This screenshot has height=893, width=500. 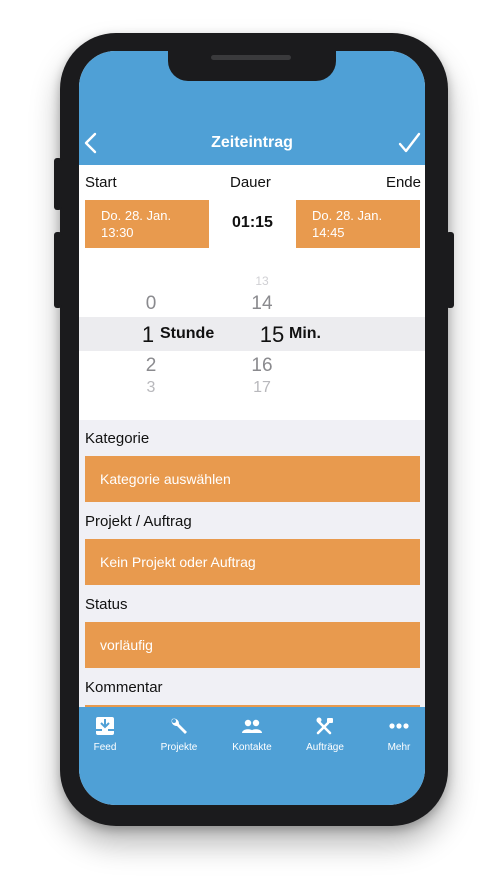 What do you see at coordinates (358, 224) in the screenshot?
I see `end-datetime-button: Do. 28. Jan. 14:45` at bounding box center [358, 224].